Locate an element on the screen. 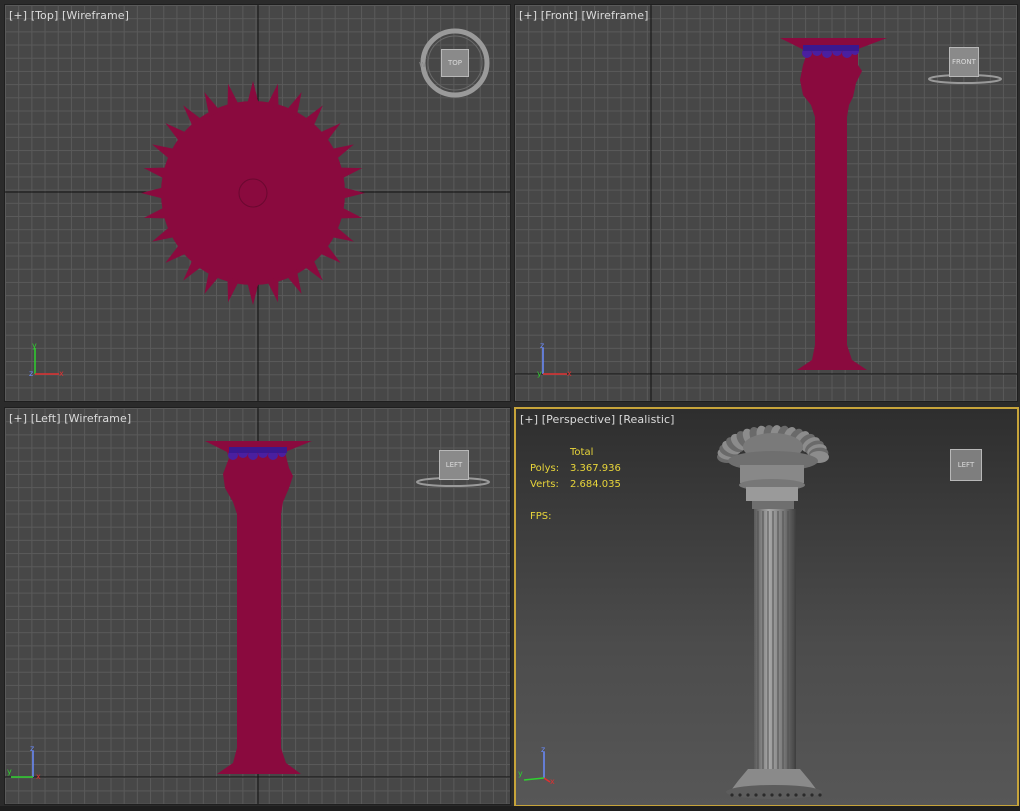 The image size is (1020, 811). column-front-silhouette is located at coordinates (833, 204).